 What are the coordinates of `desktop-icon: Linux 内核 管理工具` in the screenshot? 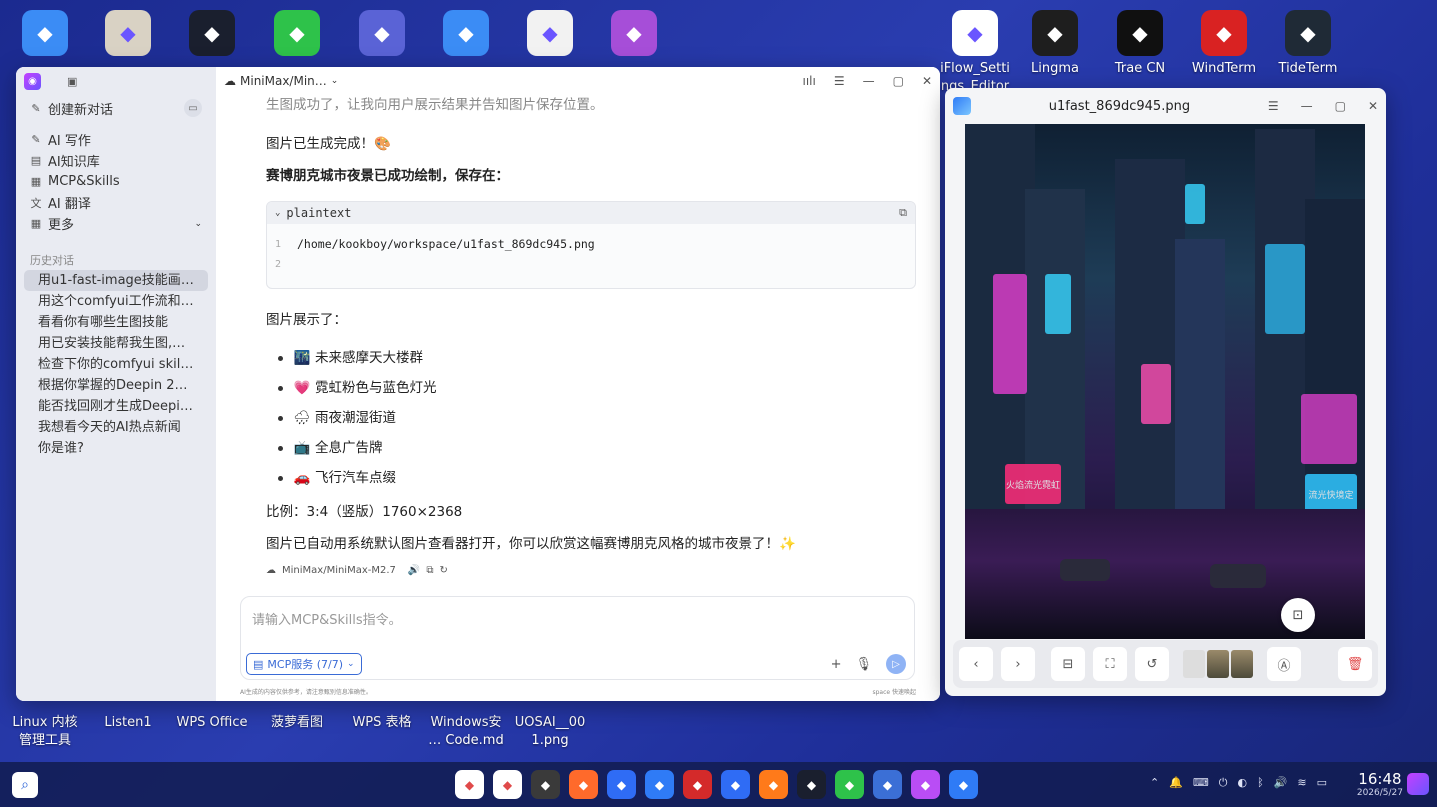 It's located at (45, 732).